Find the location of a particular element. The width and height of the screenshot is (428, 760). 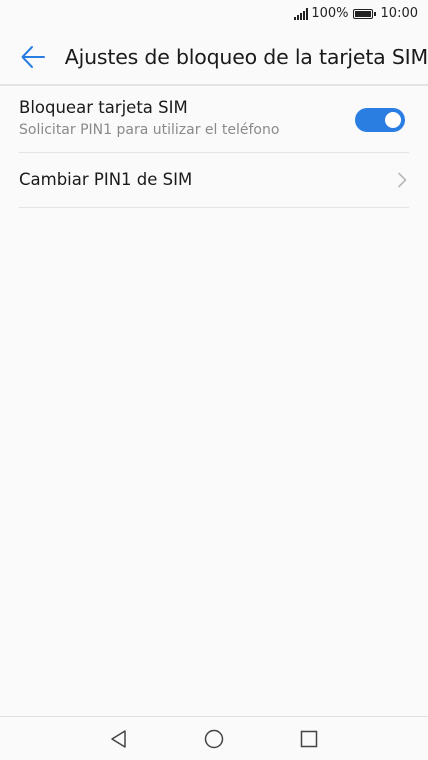

circle-home-icon is located at coordinates (214, 739).